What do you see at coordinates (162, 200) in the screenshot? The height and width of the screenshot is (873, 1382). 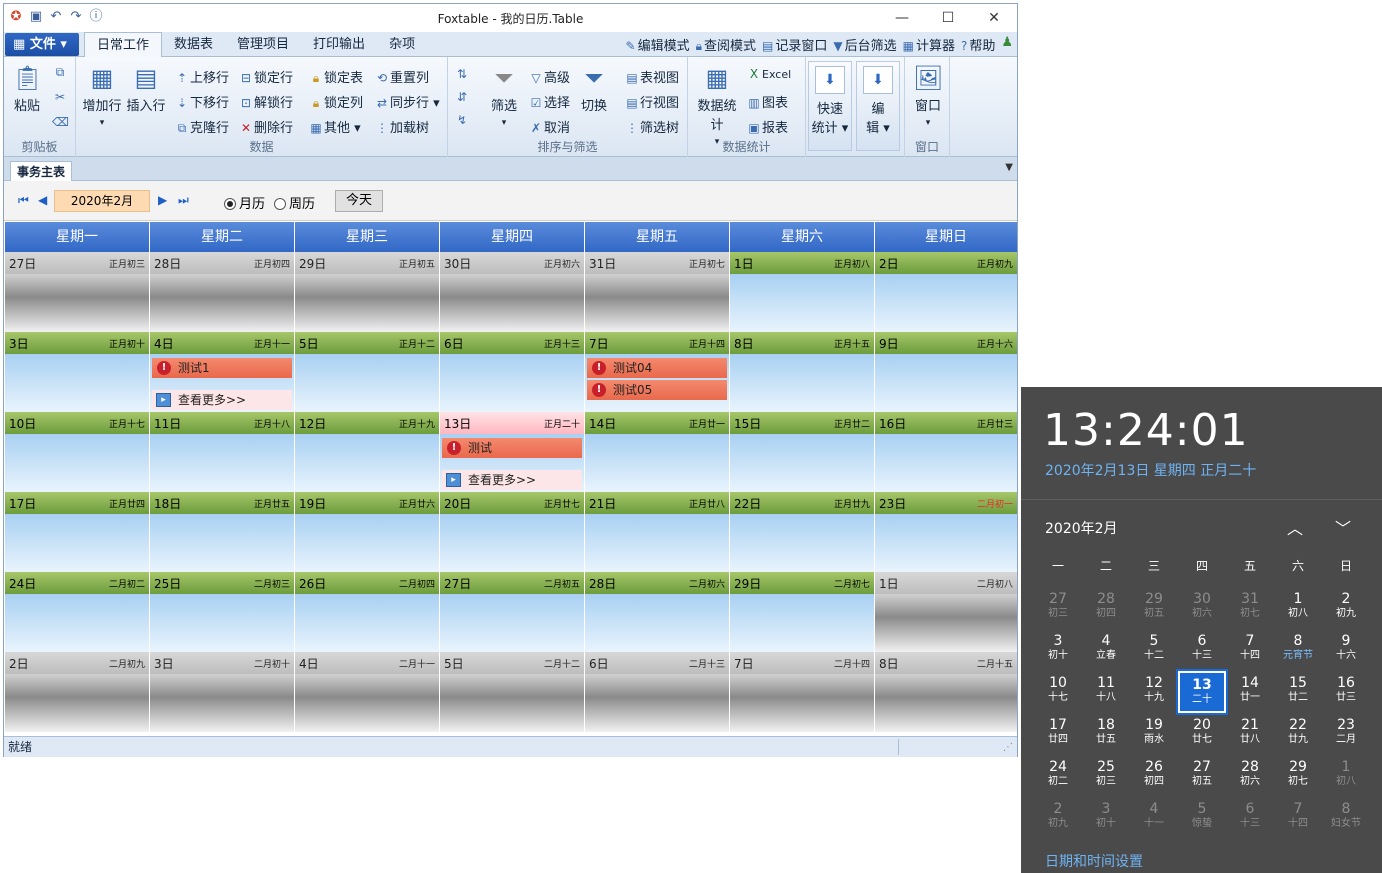 I see `next-page-icon: ▶` at bounding box center [162, 200].